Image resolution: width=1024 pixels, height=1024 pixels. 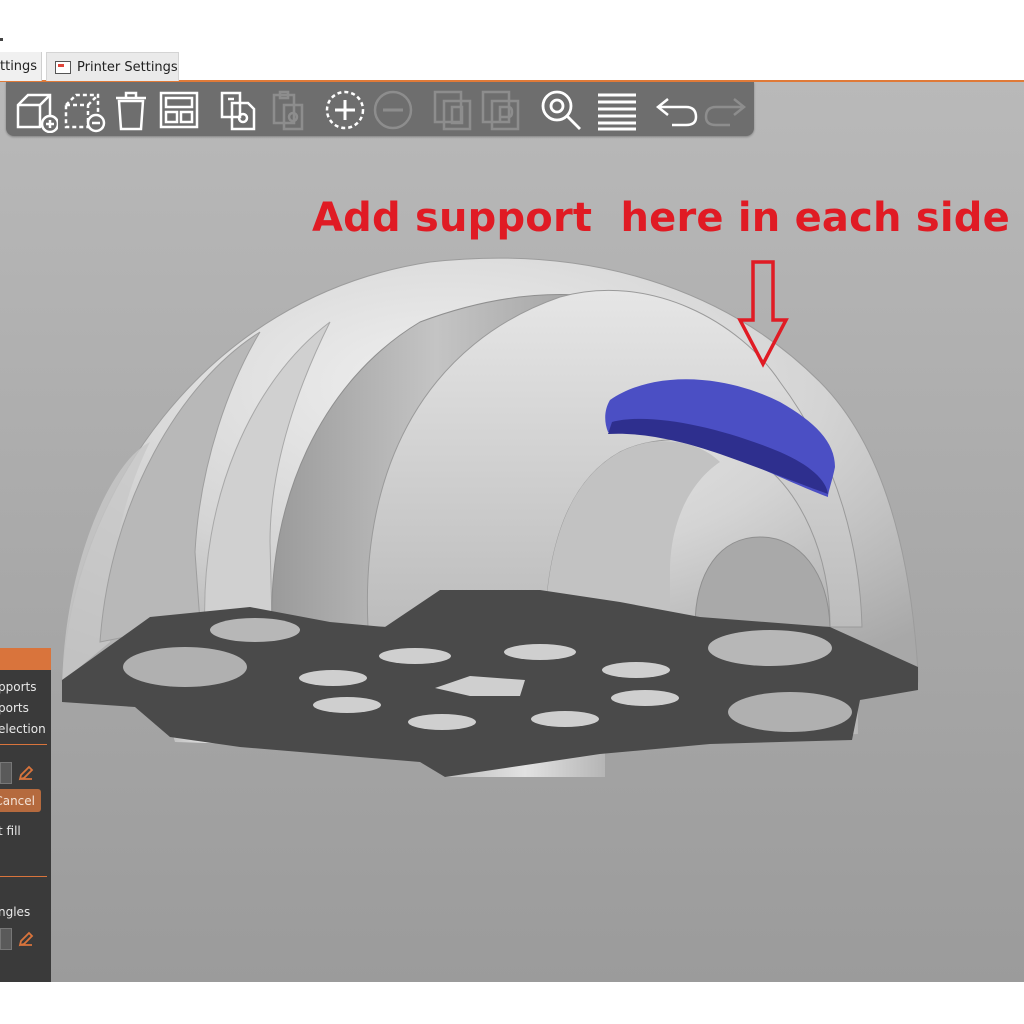 I want to click on cancel-button: Cancel, so click(x=20, y=800).